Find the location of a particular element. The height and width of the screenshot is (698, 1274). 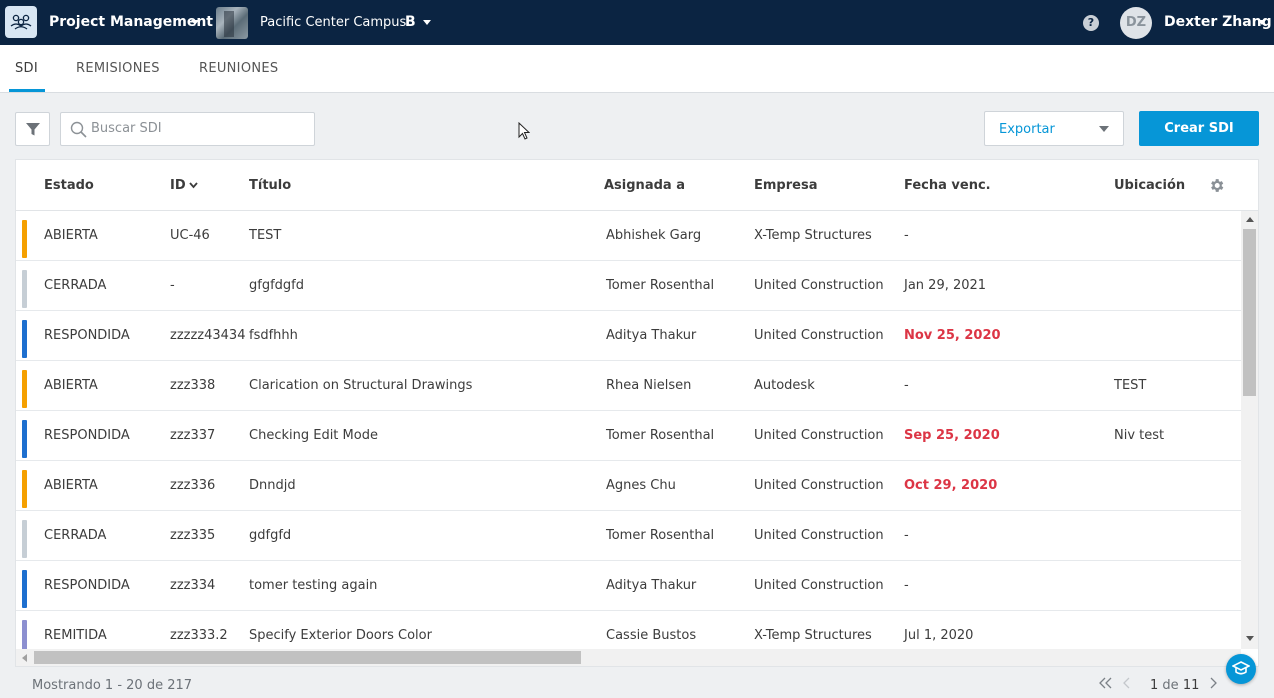

user-name: Dexter Zhang is located at coordinates (1218, 22).